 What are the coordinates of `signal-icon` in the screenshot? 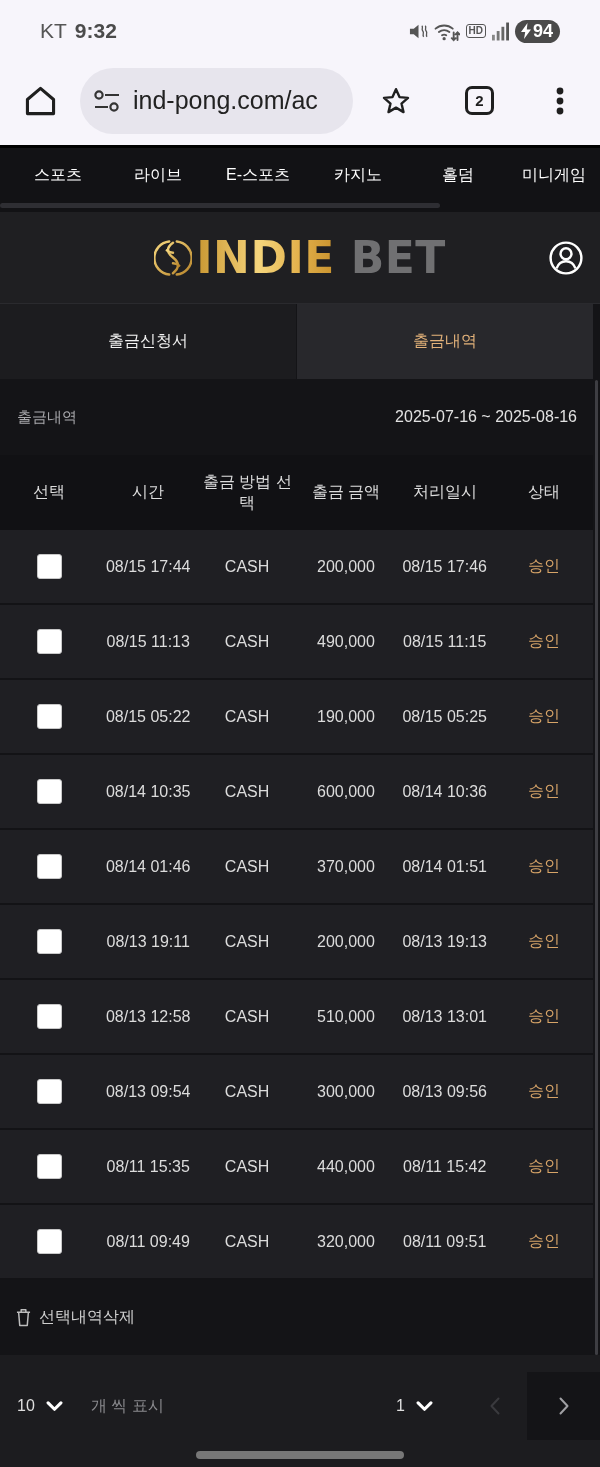 It's located at (500, 31).